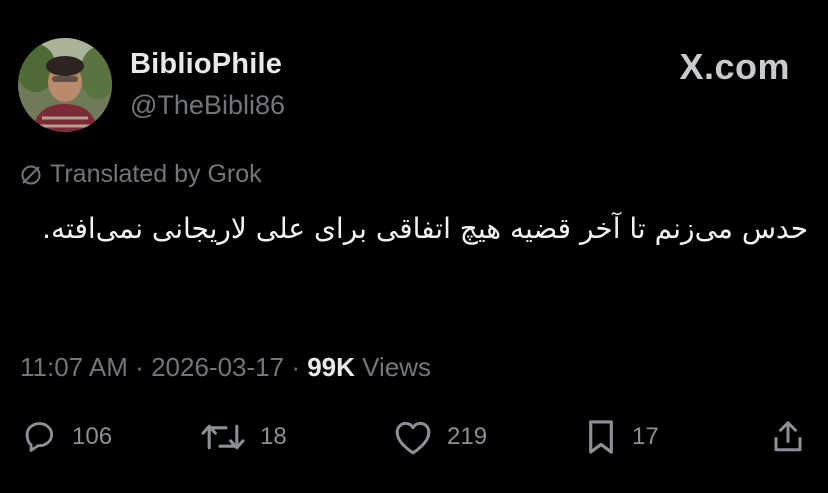 This screenshot has height=493, width=828. Describe the element at coordinates (467, 436) in the screenshot. I see `like-count: 219` at that location.